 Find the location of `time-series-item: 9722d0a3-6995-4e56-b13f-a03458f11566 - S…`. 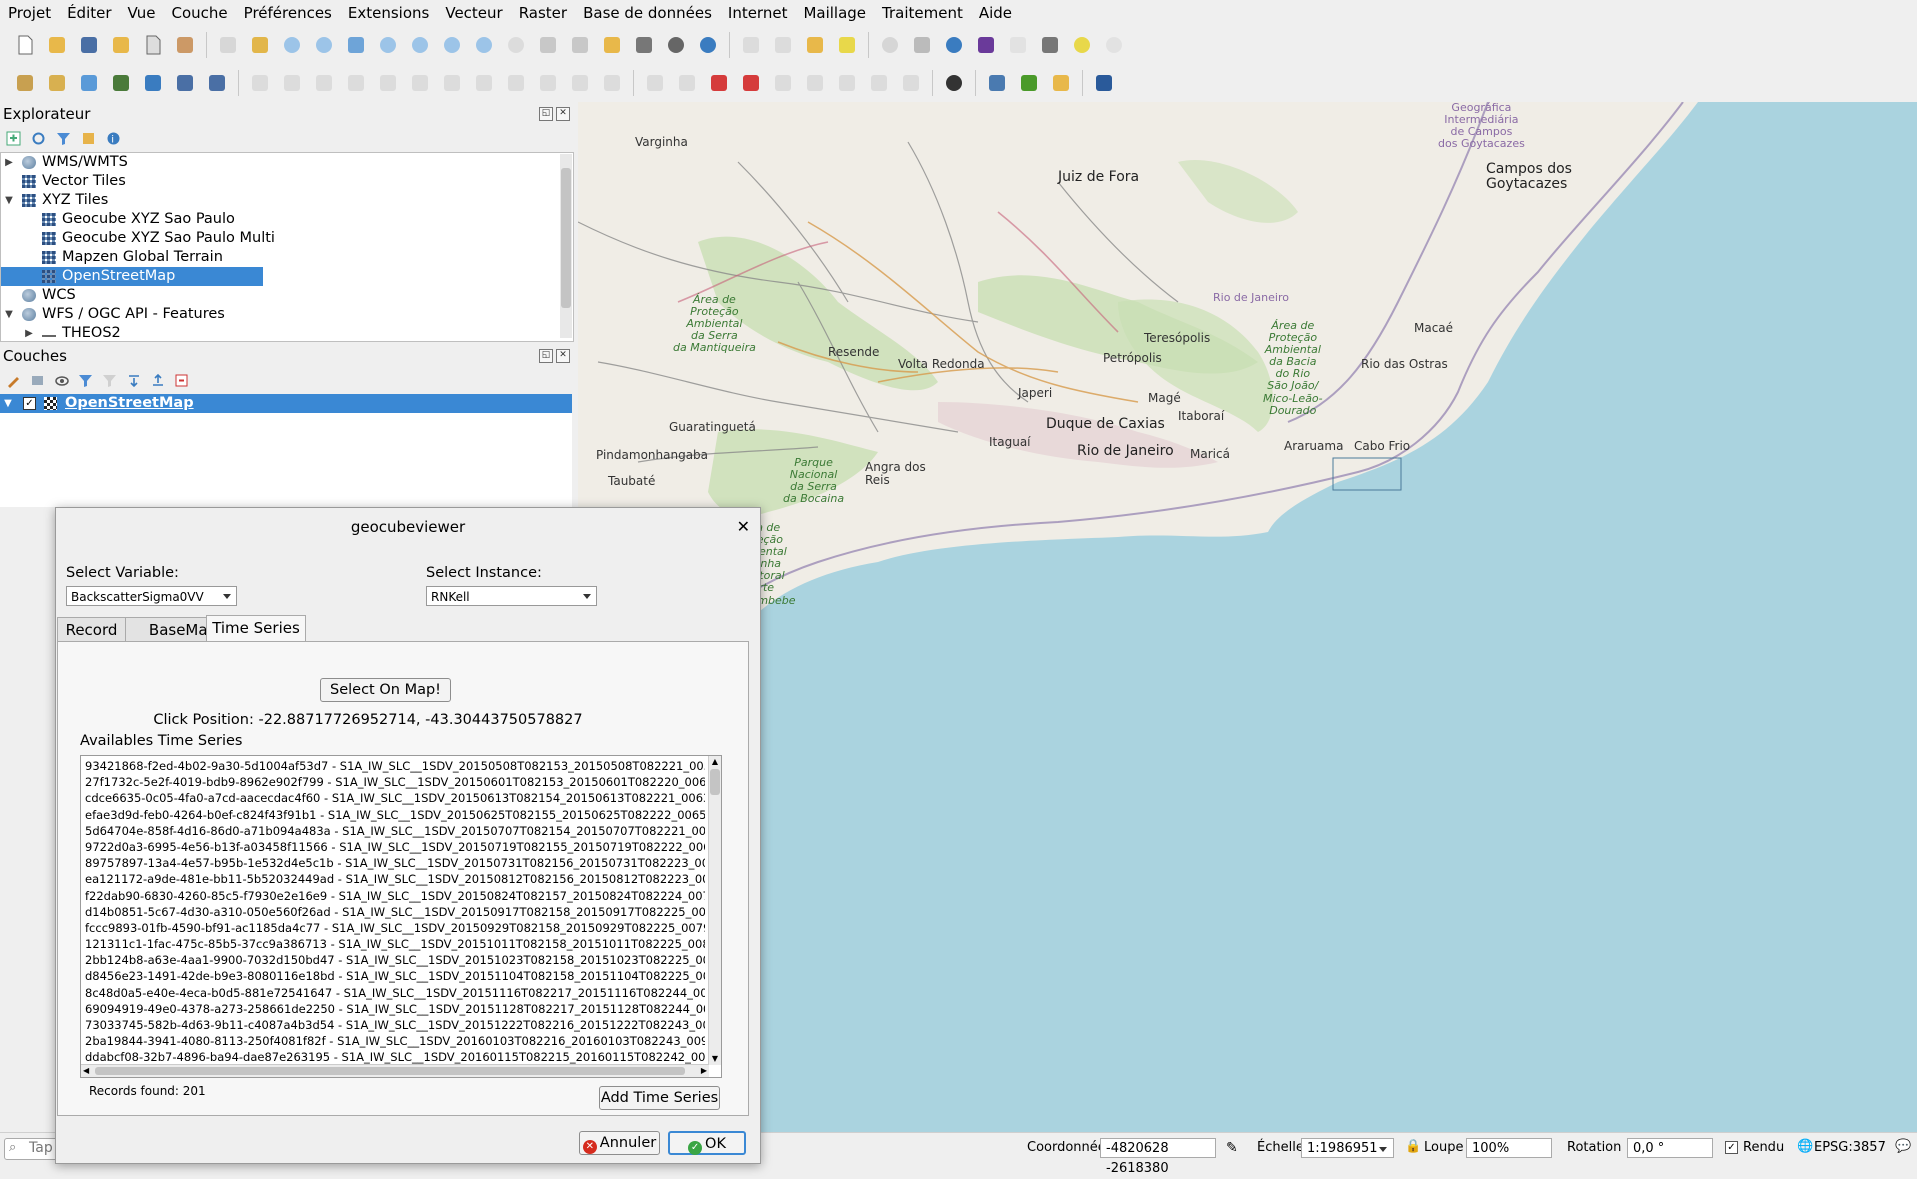

time-series-item: 9722d0a3-6995-4e56-b13f-a03458f11566 - S… is located at coordinates (393, 847).